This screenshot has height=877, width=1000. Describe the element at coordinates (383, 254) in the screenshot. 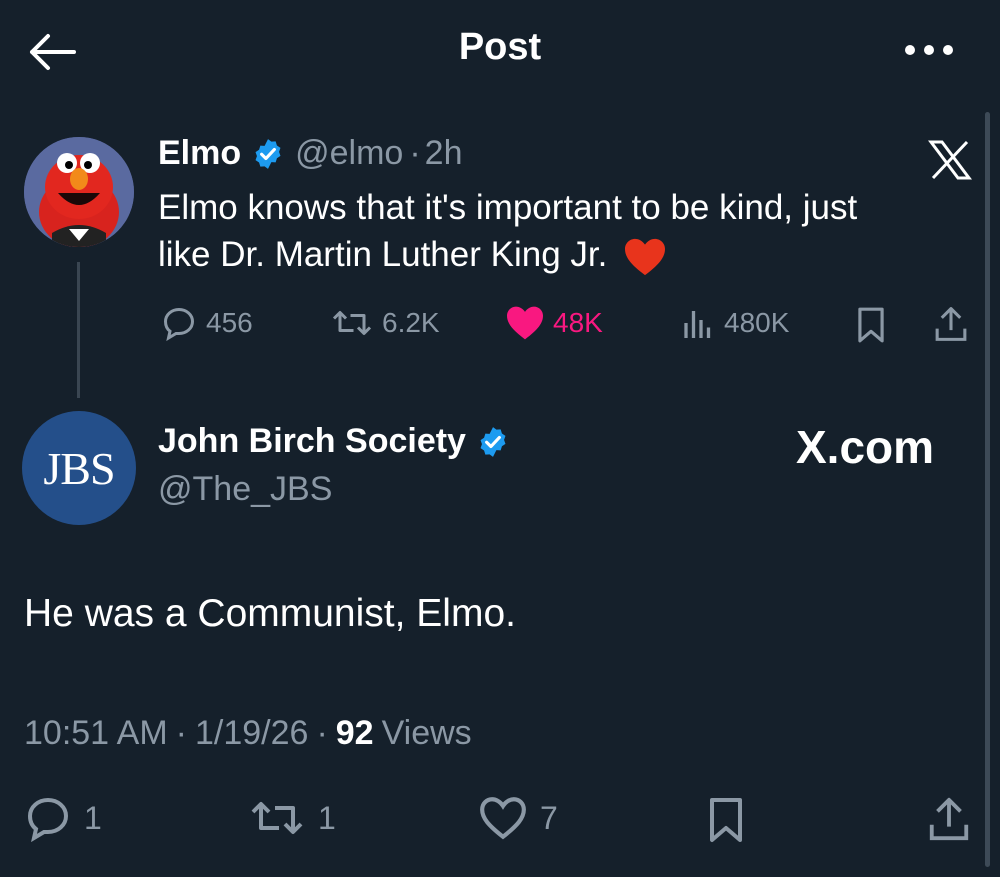

I see `elmo-post-line-2-text: like Dr. Martin Luther King Jr.` at that location.